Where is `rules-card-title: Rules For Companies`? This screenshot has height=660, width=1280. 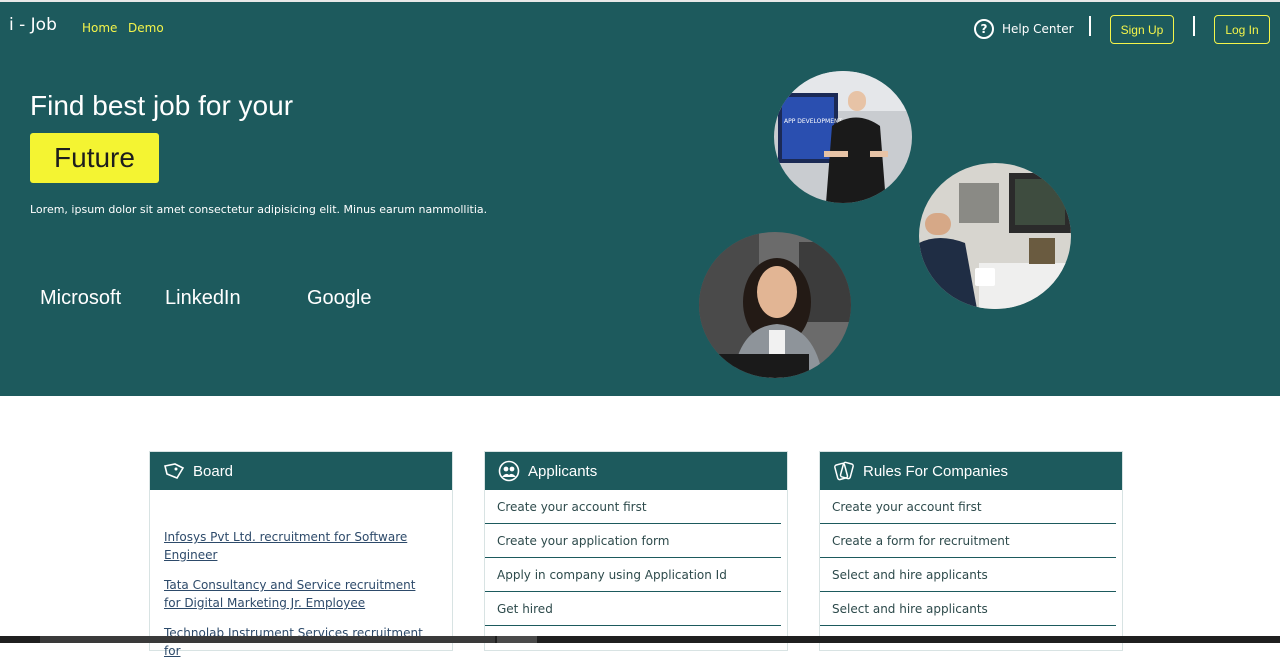
rules-card-title: Rules For Companies is located at coordinates (936, 471).